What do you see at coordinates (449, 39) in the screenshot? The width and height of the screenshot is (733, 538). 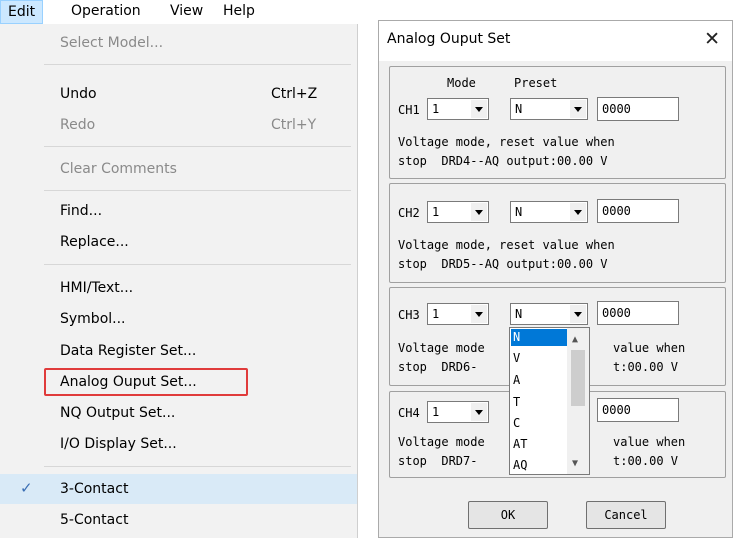 I see `dialog-title: Analog Ouput Set` at bounding box center [449, 39].